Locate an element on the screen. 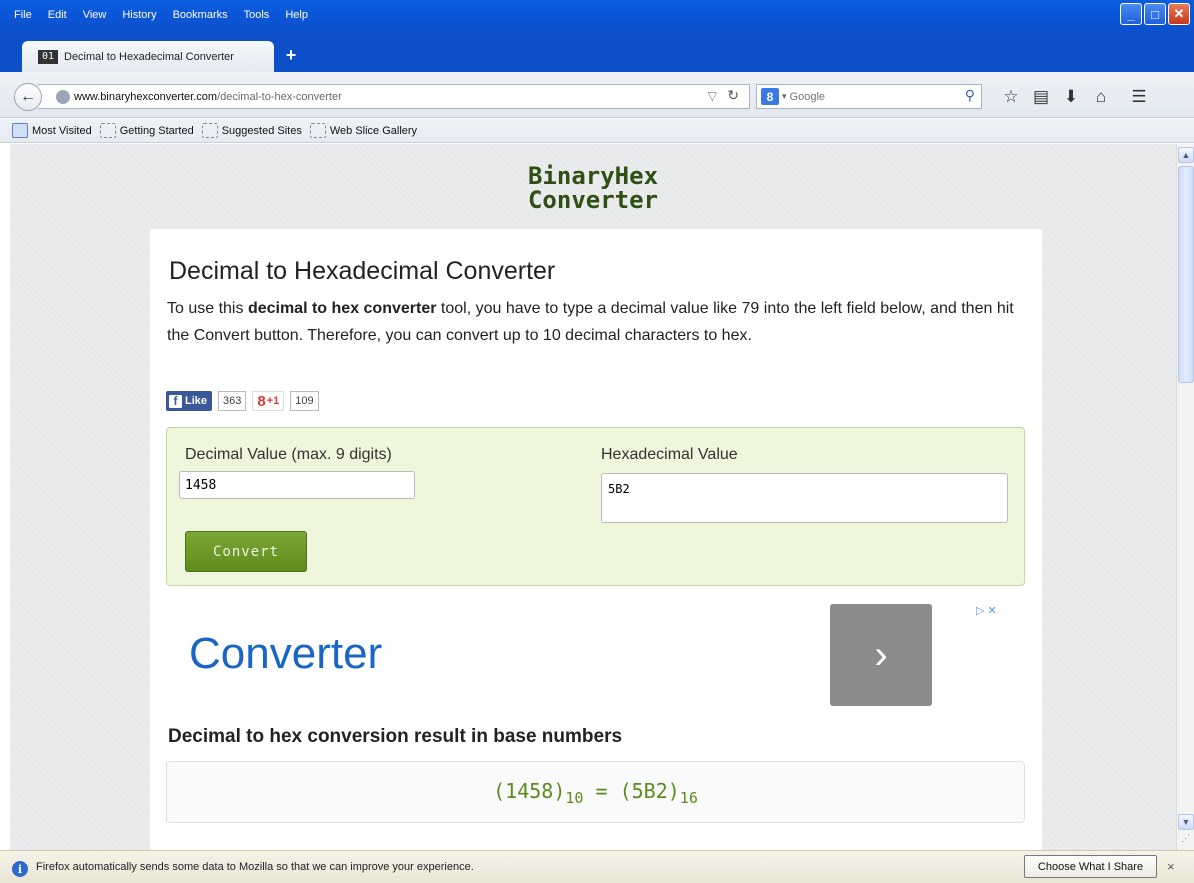 The height and width of the screenshot is (883, 1194). maximize-button: □ is located at coordinates (1155, 14).